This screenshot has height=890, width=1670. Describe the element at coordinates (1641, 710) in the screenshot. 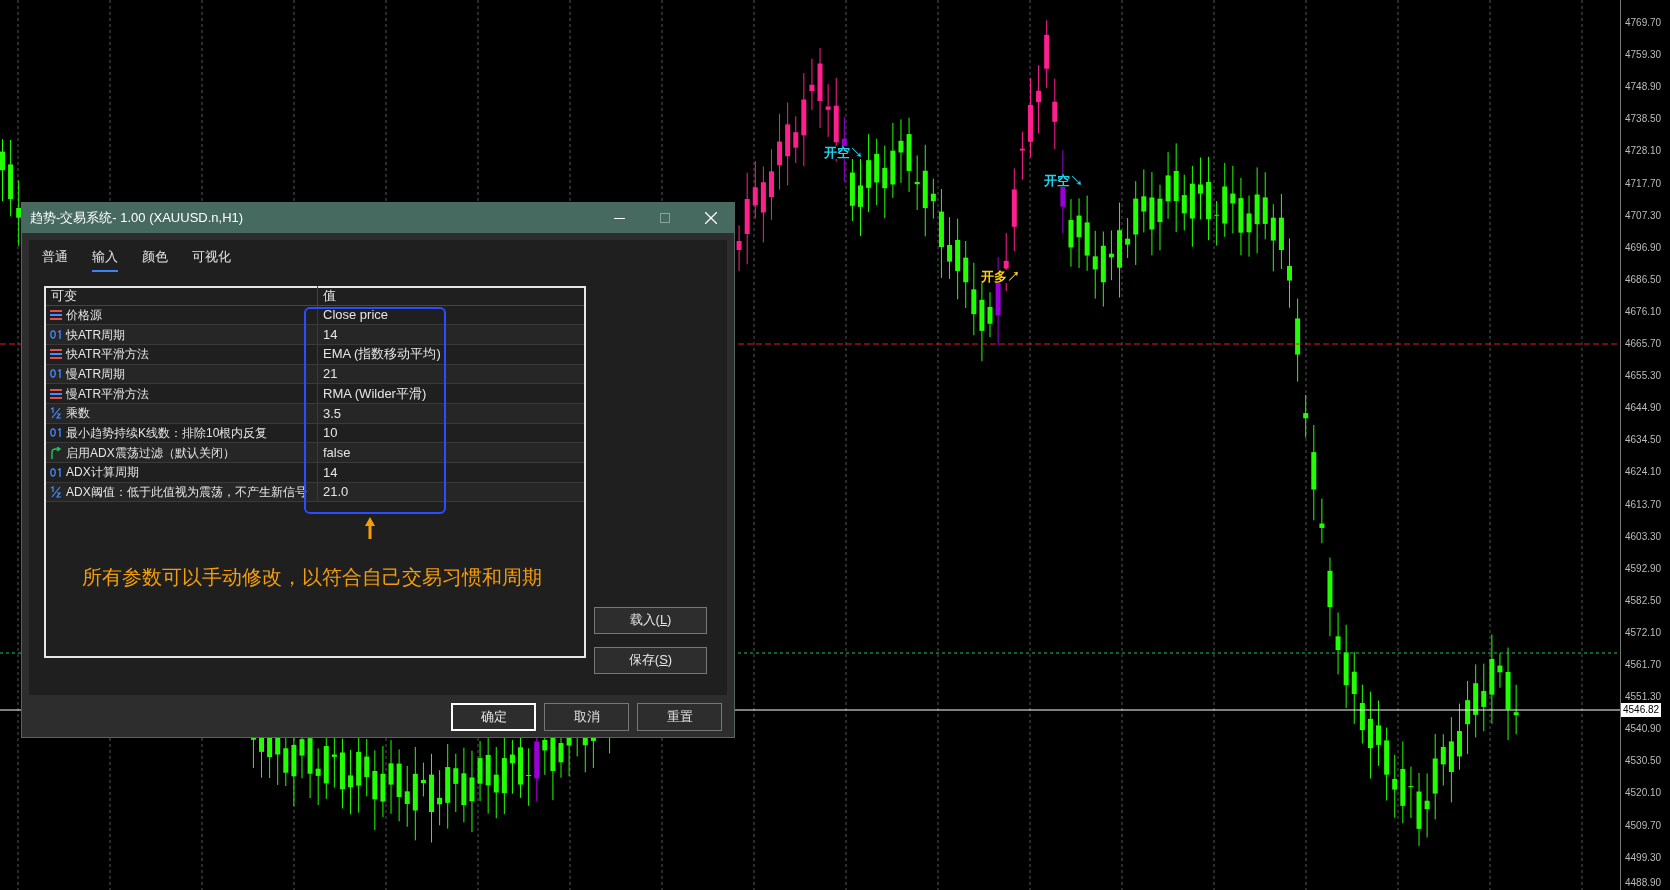

I see `current-price-label: 4546.82` at that location.